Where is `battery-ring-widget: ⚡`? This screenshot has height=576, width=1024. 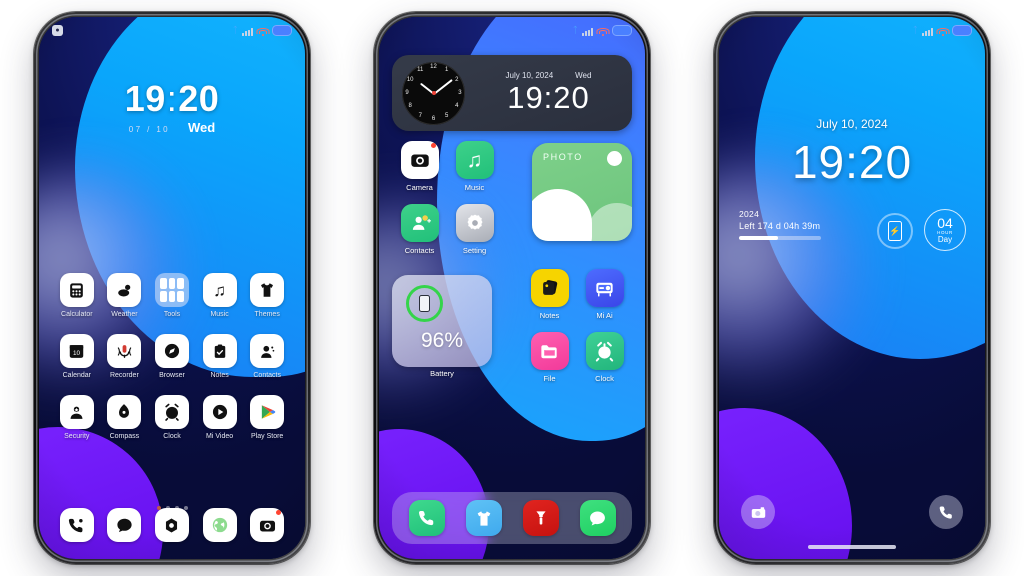 battery-ring-widget: ⚡ is located at coordinates (895, 231).